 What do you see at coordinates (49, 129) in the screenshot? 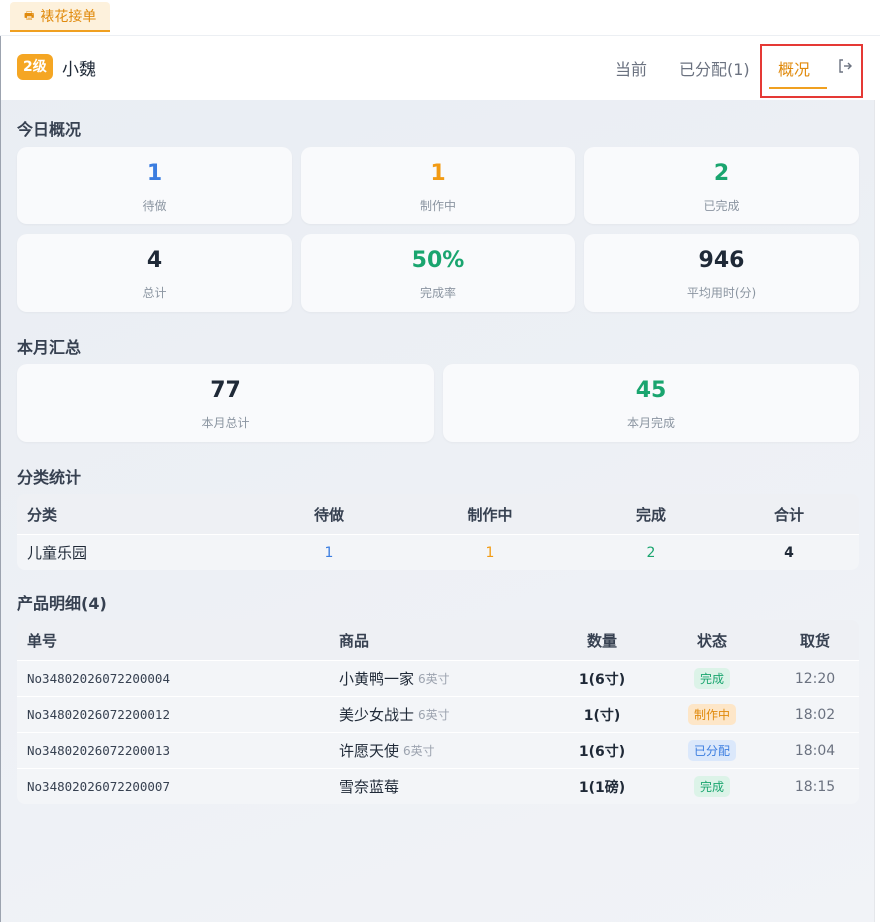
I see `today-title: 今日概况` at bounding box center [49, 129].